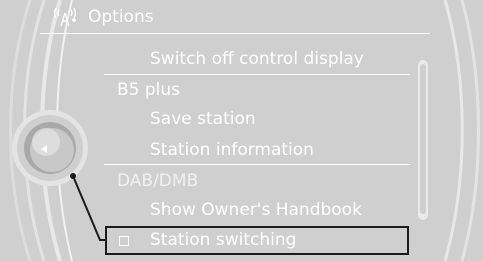 The width and height of the screenshot is (483, 261). Describe the element at coordinates (158, 181) in the screenshot. I see `section-dab-dmb: DAB/DMB` at that location.